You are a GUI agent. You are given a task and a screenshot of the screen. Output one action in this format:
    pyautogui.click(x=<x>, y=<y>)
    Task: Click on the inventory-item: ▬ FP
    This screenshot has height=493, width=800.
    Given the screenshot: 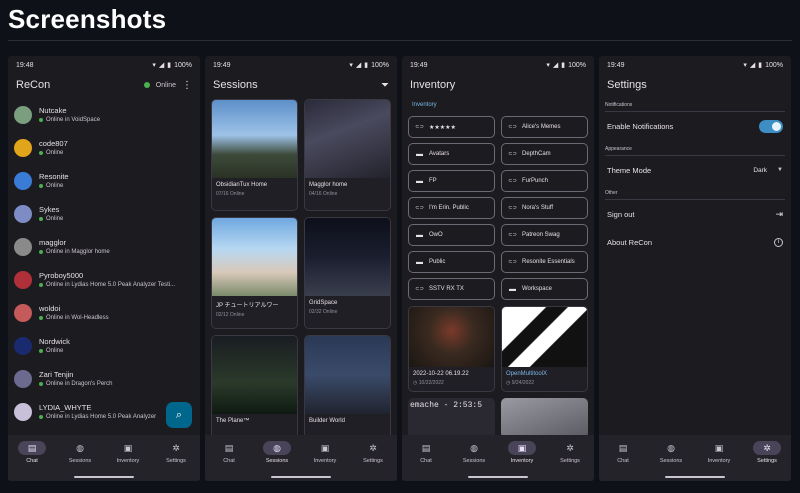 What is the action you would take?
    pyautogui.click(x=451, y=181)
    